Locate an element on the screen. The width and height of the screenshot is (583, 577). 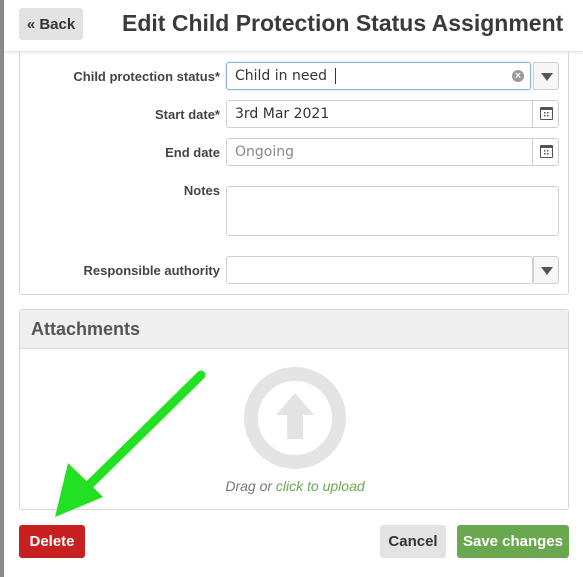
upload-instructions: Drag or click to upload is located at coordinates (295, 486).